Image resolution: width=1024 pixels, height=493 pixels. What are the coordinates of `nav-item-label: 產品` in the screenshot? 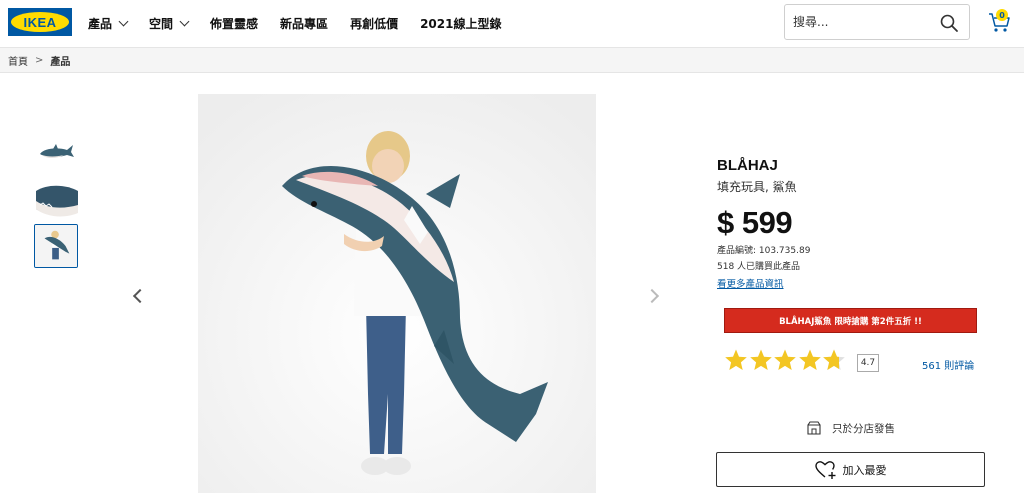 It's located at (100, 23).